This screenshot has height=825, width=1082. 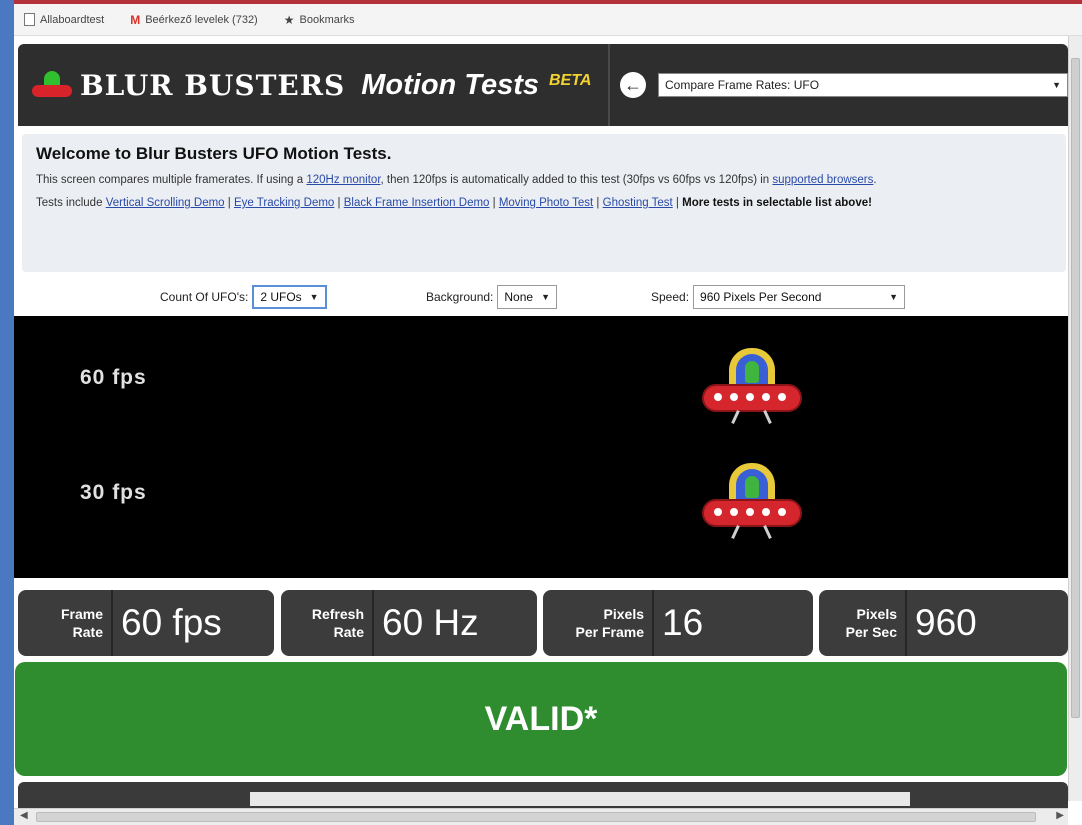 I want to click on more-tests-note: More tests in selectable list above!, so click(x=777, y=203).